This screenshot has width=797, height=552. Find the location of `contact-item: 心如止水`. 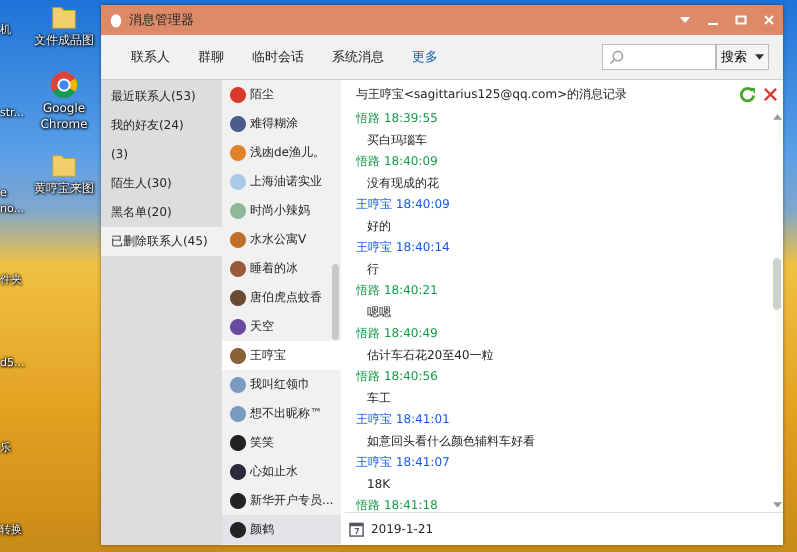

contact-item: 心如止水 is located at coordinates (281, 471).